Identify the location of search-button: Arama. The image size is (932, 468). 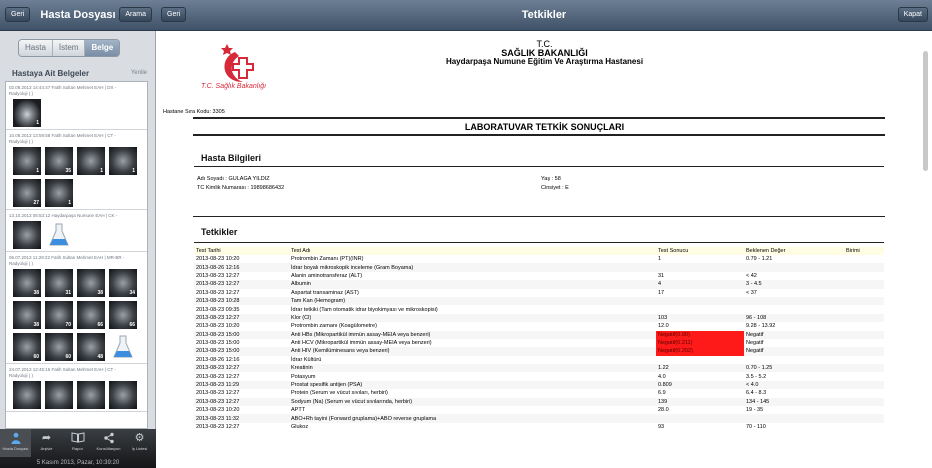
(135, 14).